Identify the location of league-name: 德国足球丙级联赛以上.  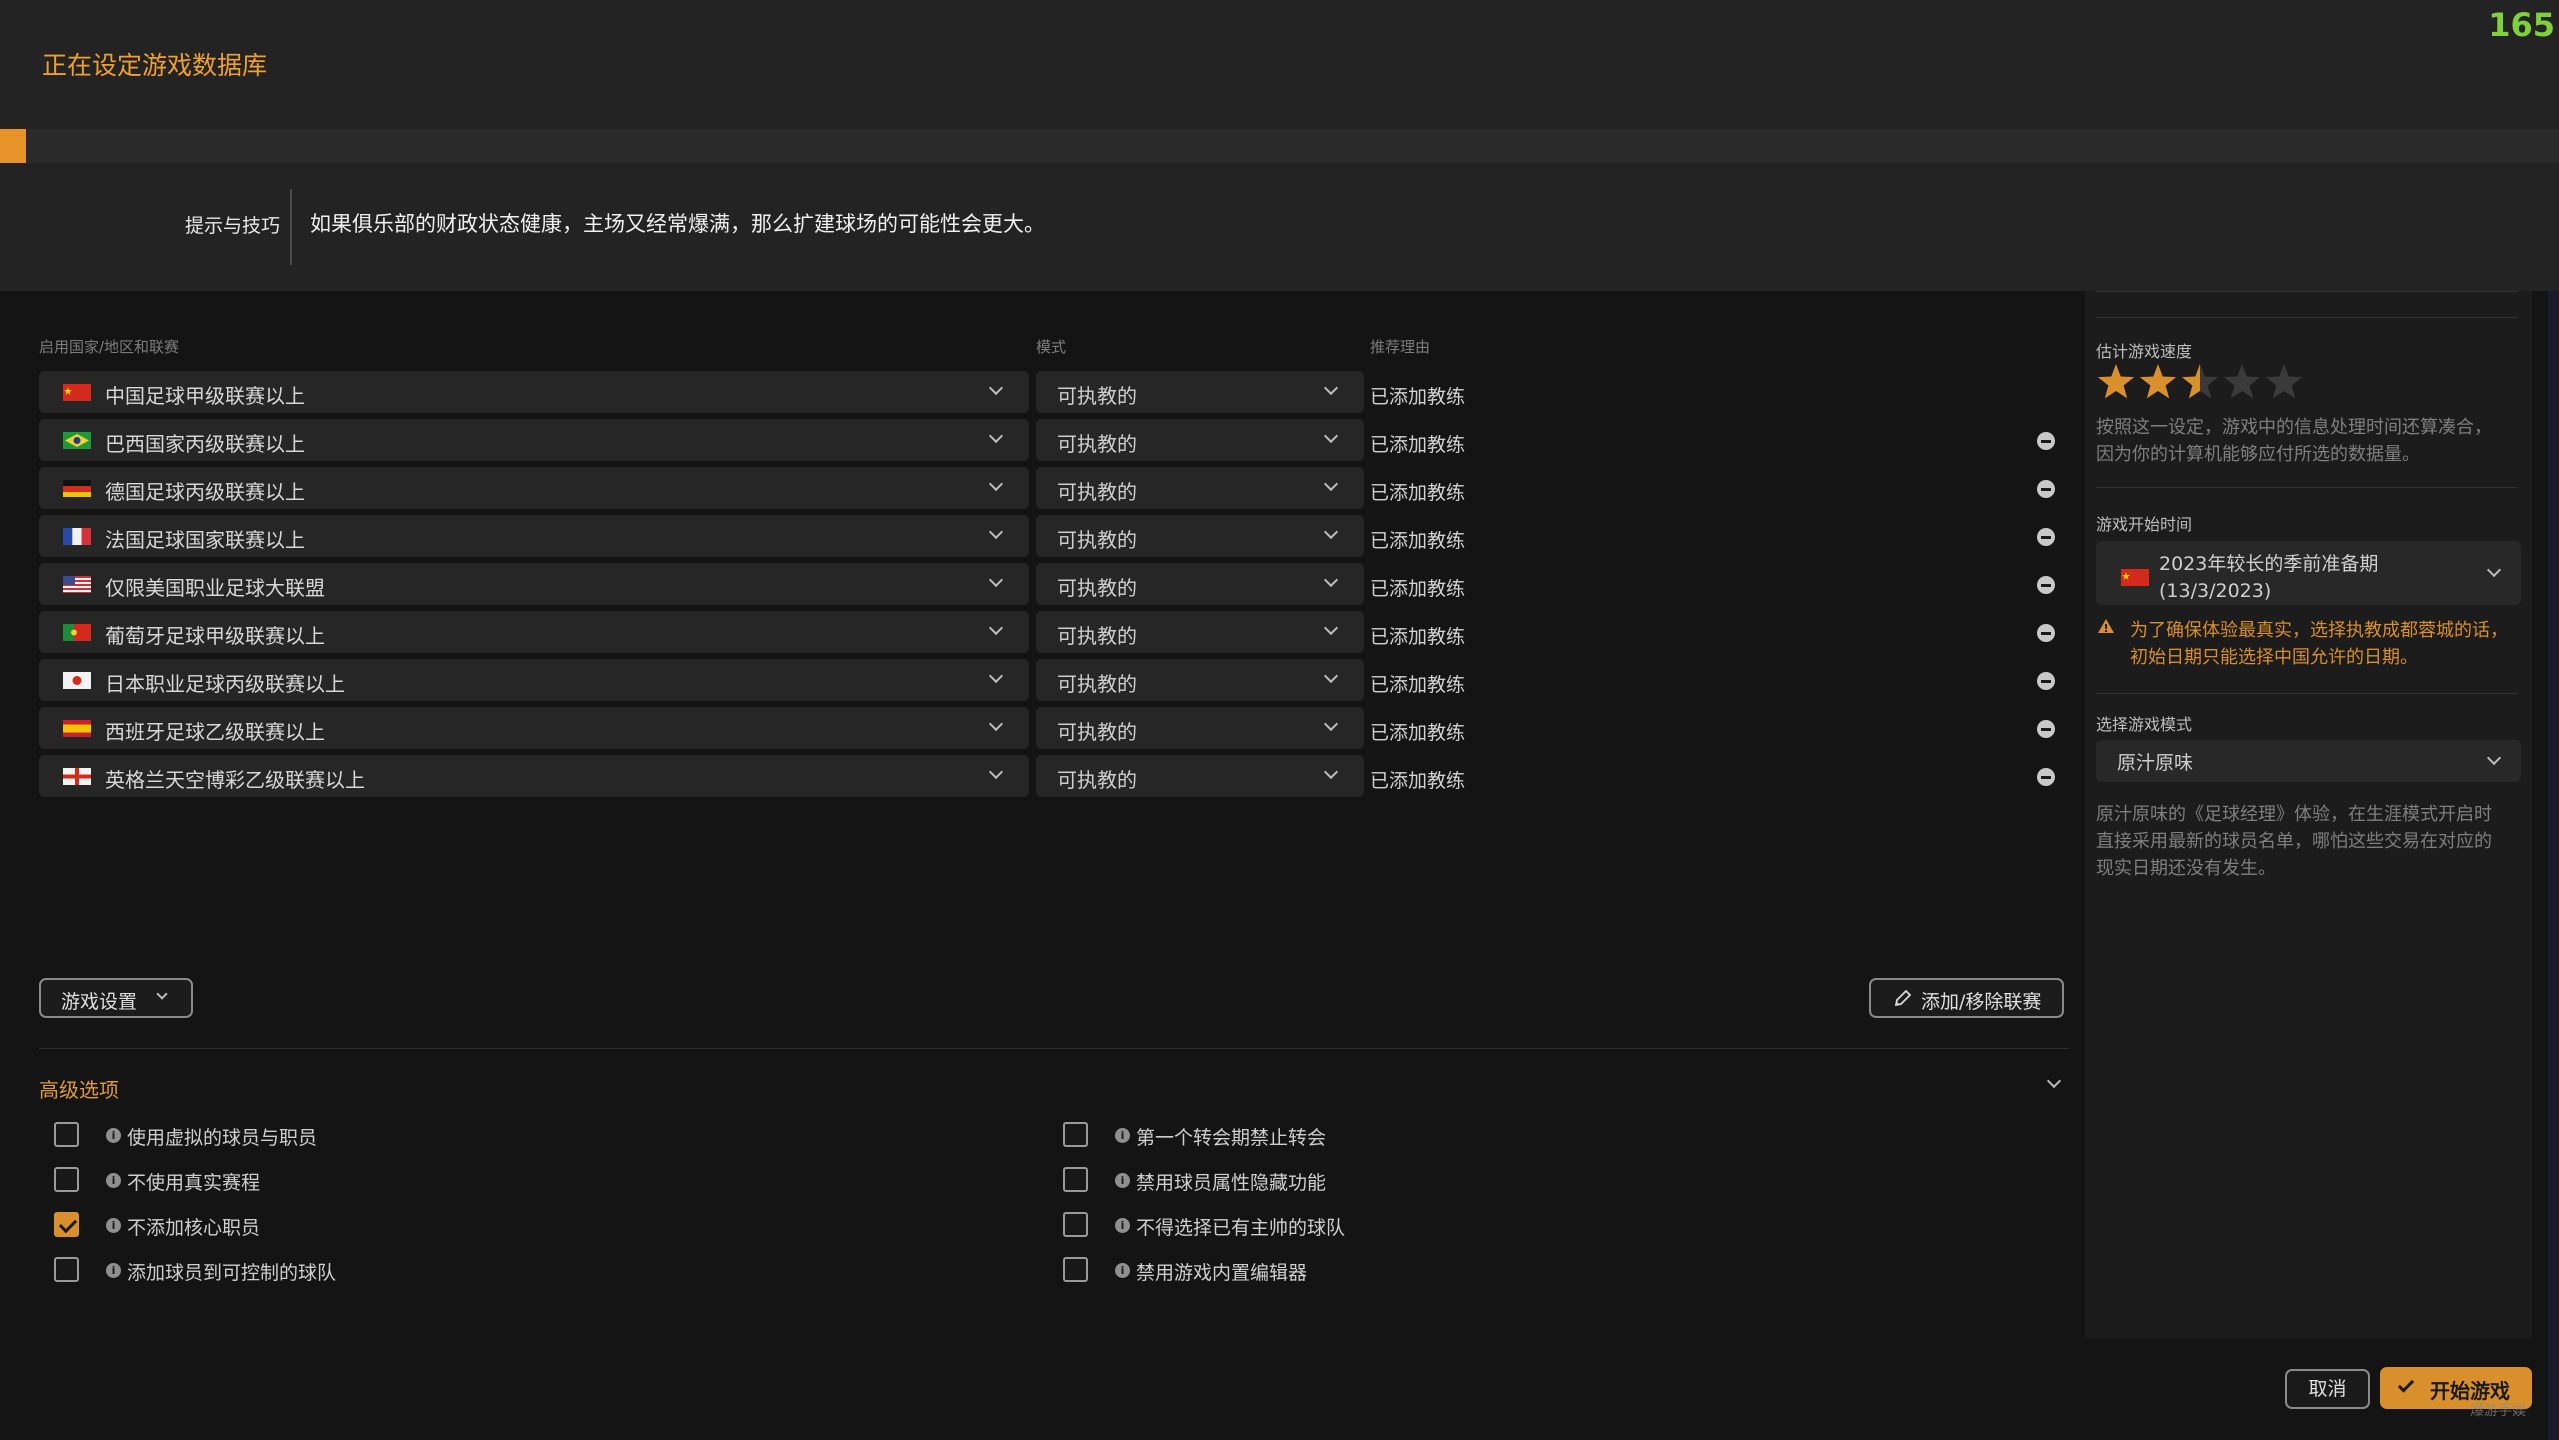
(205, 492).